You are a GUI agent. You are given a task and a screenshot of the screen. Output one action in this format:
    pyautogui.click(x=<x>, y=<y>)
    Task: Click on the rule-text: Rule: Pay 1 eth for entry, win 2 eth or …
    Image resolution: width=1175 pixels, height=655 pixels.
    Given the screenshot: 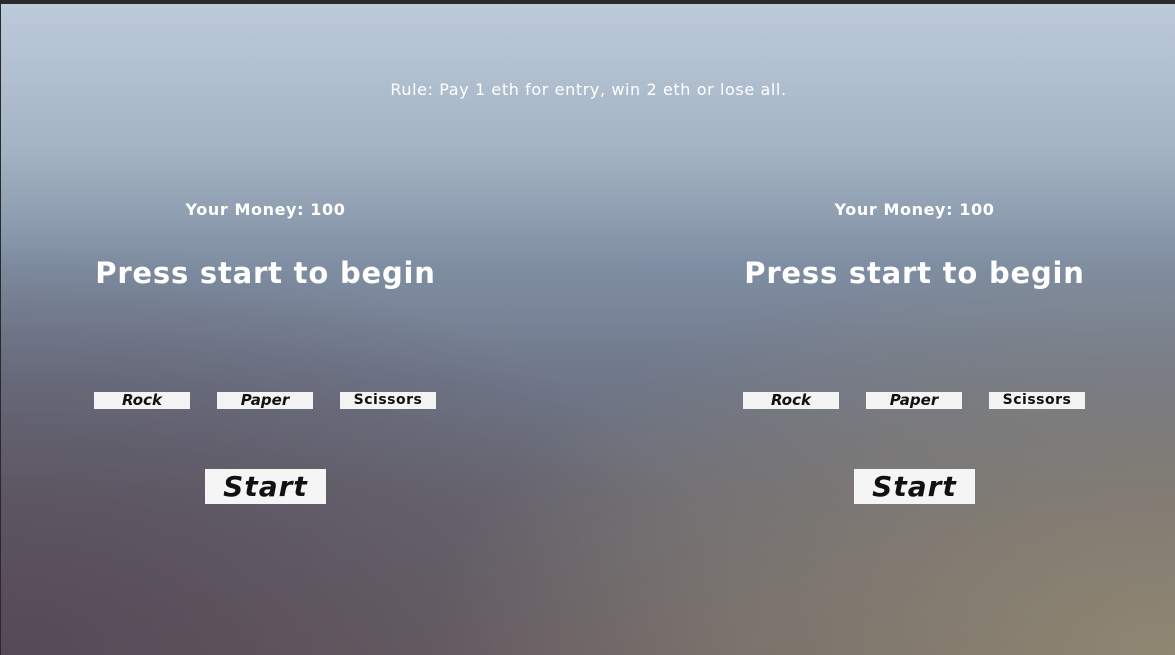 What is the action you would take?
    pyautogui.click(x=588, y=89)
    